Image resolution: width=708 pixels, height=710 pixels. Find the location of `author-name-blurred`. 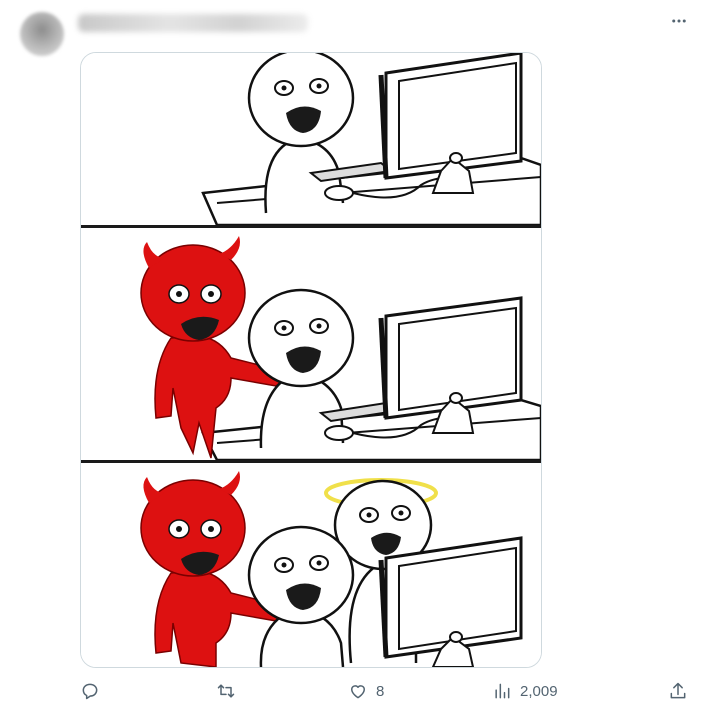

author-name-blurred is located at coordinates (193, 23).